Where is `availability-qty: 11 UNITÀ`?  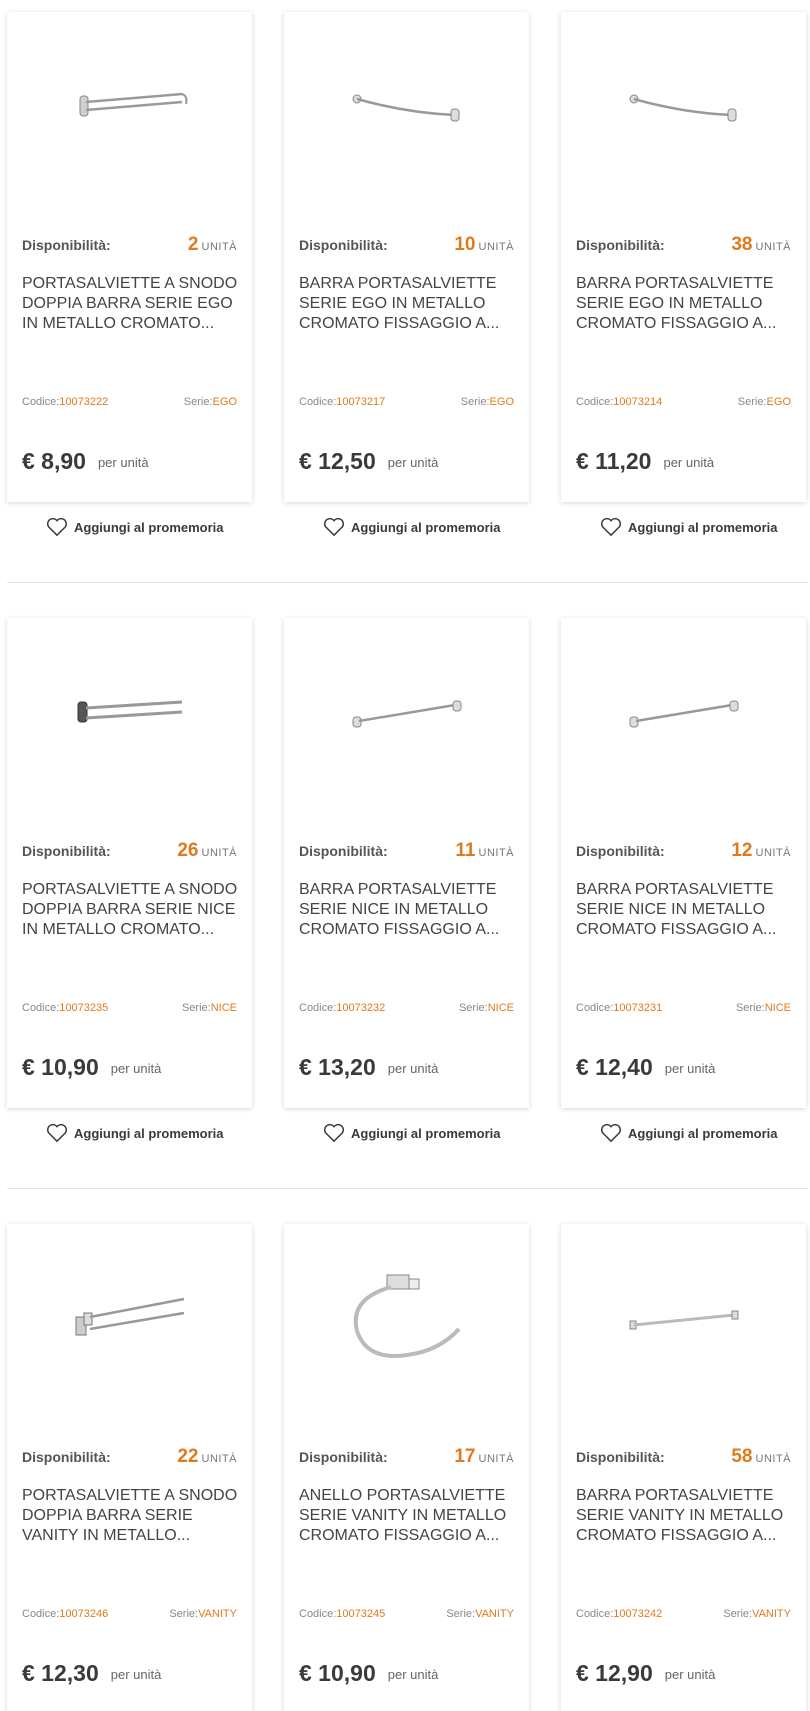 availability-qty: 11 UNITÀ is located at coordinates (484, 850).